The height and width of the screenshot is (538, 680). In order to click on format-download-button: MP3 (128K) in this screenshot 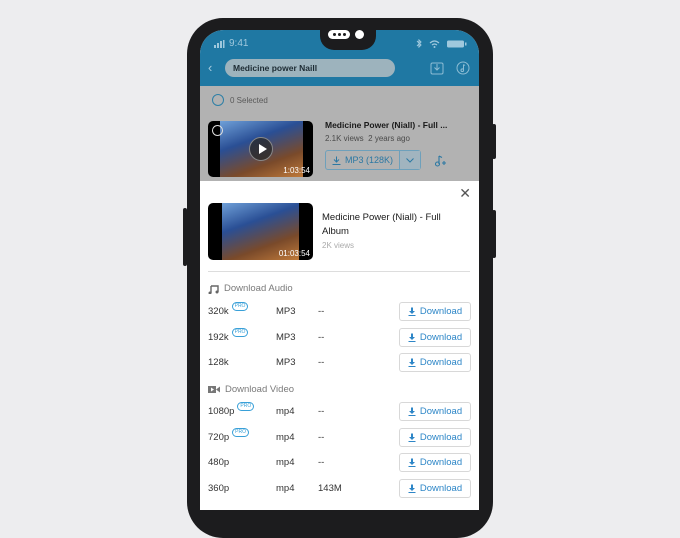, I will do `click(373, 160)`.